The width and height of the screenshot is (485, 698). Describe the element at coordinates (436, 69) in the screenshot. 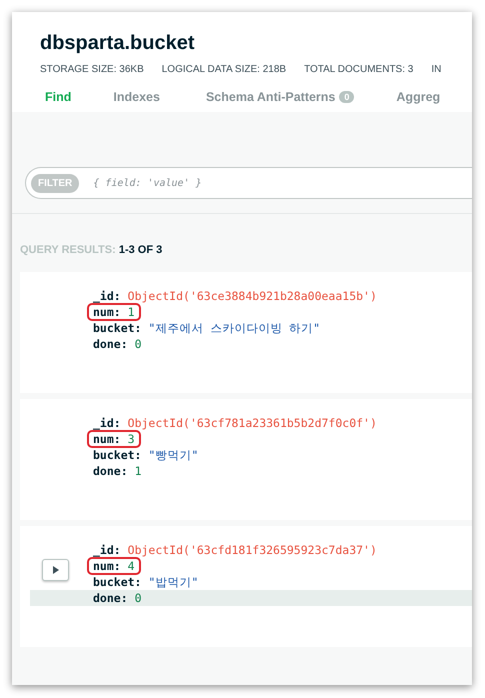

I see `collection-stat: IN` at that location.